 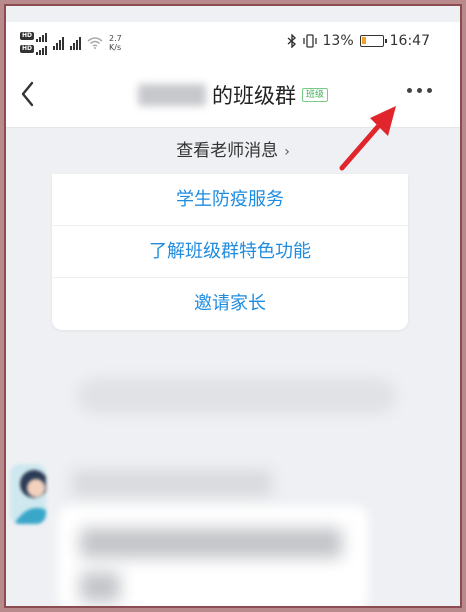 What do you see at coordinates (373, 41) in the screenshot?
I see `battery-icon` at bounding box center [373, 41].